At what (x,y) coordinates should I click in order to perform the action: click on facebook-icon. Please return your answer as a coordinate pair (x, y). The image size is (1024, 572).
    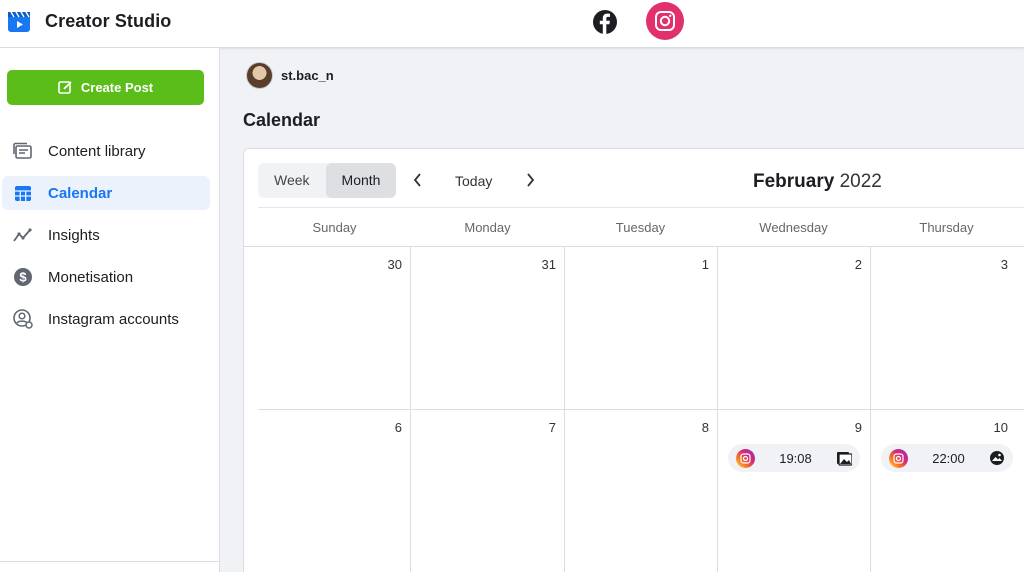
    Looking at the image, I should click on (605, 22).